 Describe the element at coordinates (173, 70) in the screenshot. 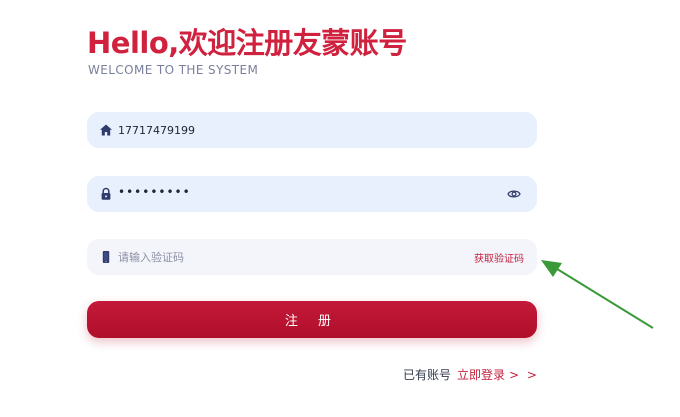

I see `page-subtitle: WELCOME TO THE SYSTEM` at that location.